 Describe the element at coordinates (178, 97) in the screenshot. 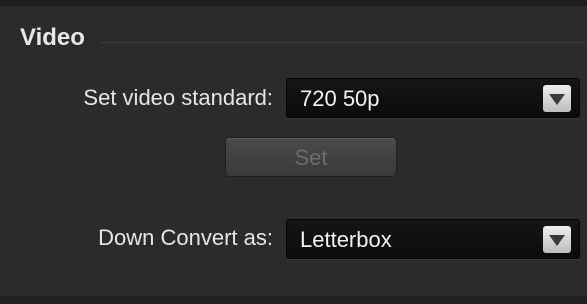

I see `video-standard-label: Set video standard:` at that location.